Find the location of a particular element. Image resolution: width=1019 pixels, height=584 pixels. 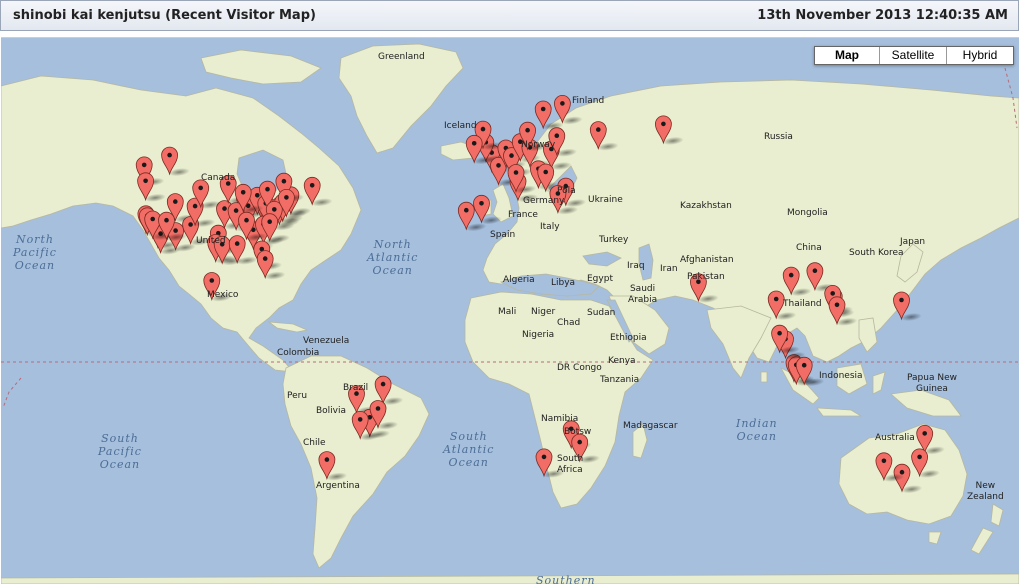

label-ethiopia: Ethiopia is located at coordinates (628, 338).